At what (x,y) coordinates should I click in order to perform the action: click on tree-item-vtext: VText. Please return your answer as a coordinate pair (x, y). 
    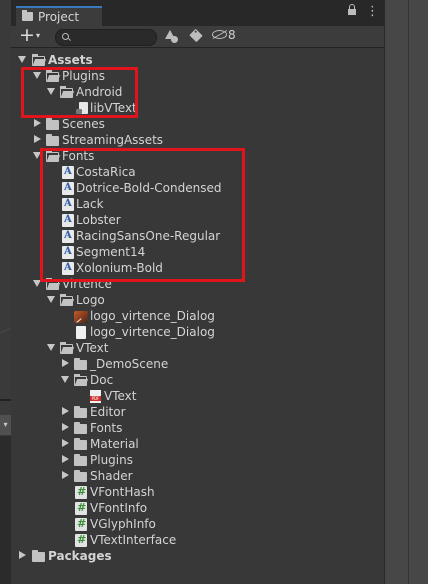
    Looking at the image, I should click on (197, 348).